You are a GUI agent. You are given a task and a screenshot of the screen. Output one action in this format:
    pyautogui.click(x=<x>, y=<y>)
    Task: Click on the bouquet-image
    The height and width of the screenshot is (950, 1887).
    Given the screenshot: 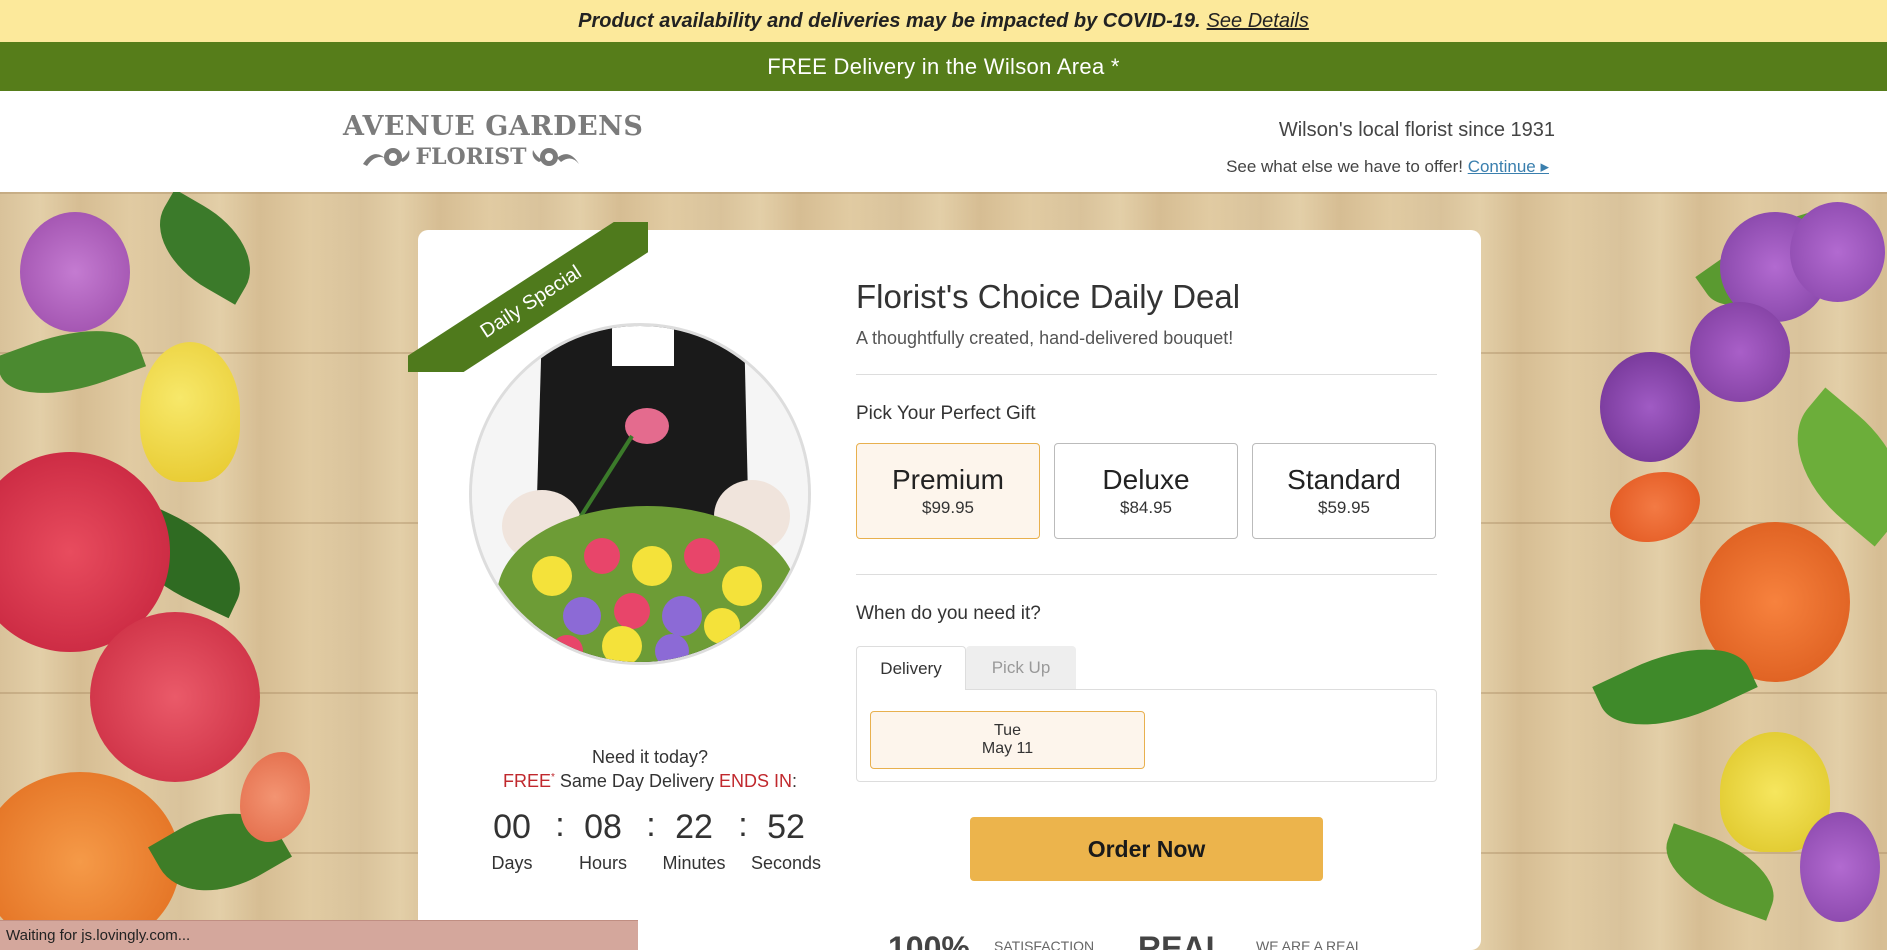 What is the action you would take?
    pyautogui.click(x=640, y=494)
    